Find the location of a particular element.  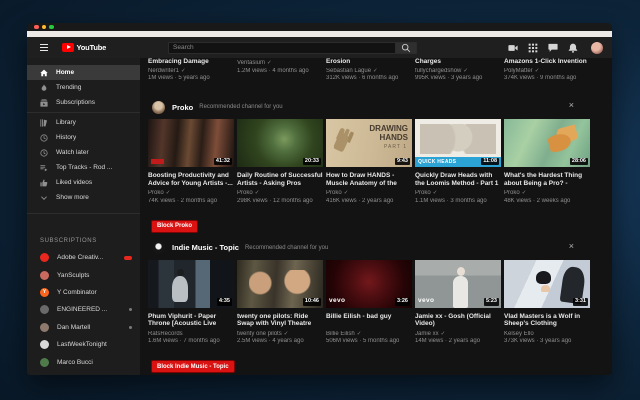

search-input is located at coordinates (282, 47).